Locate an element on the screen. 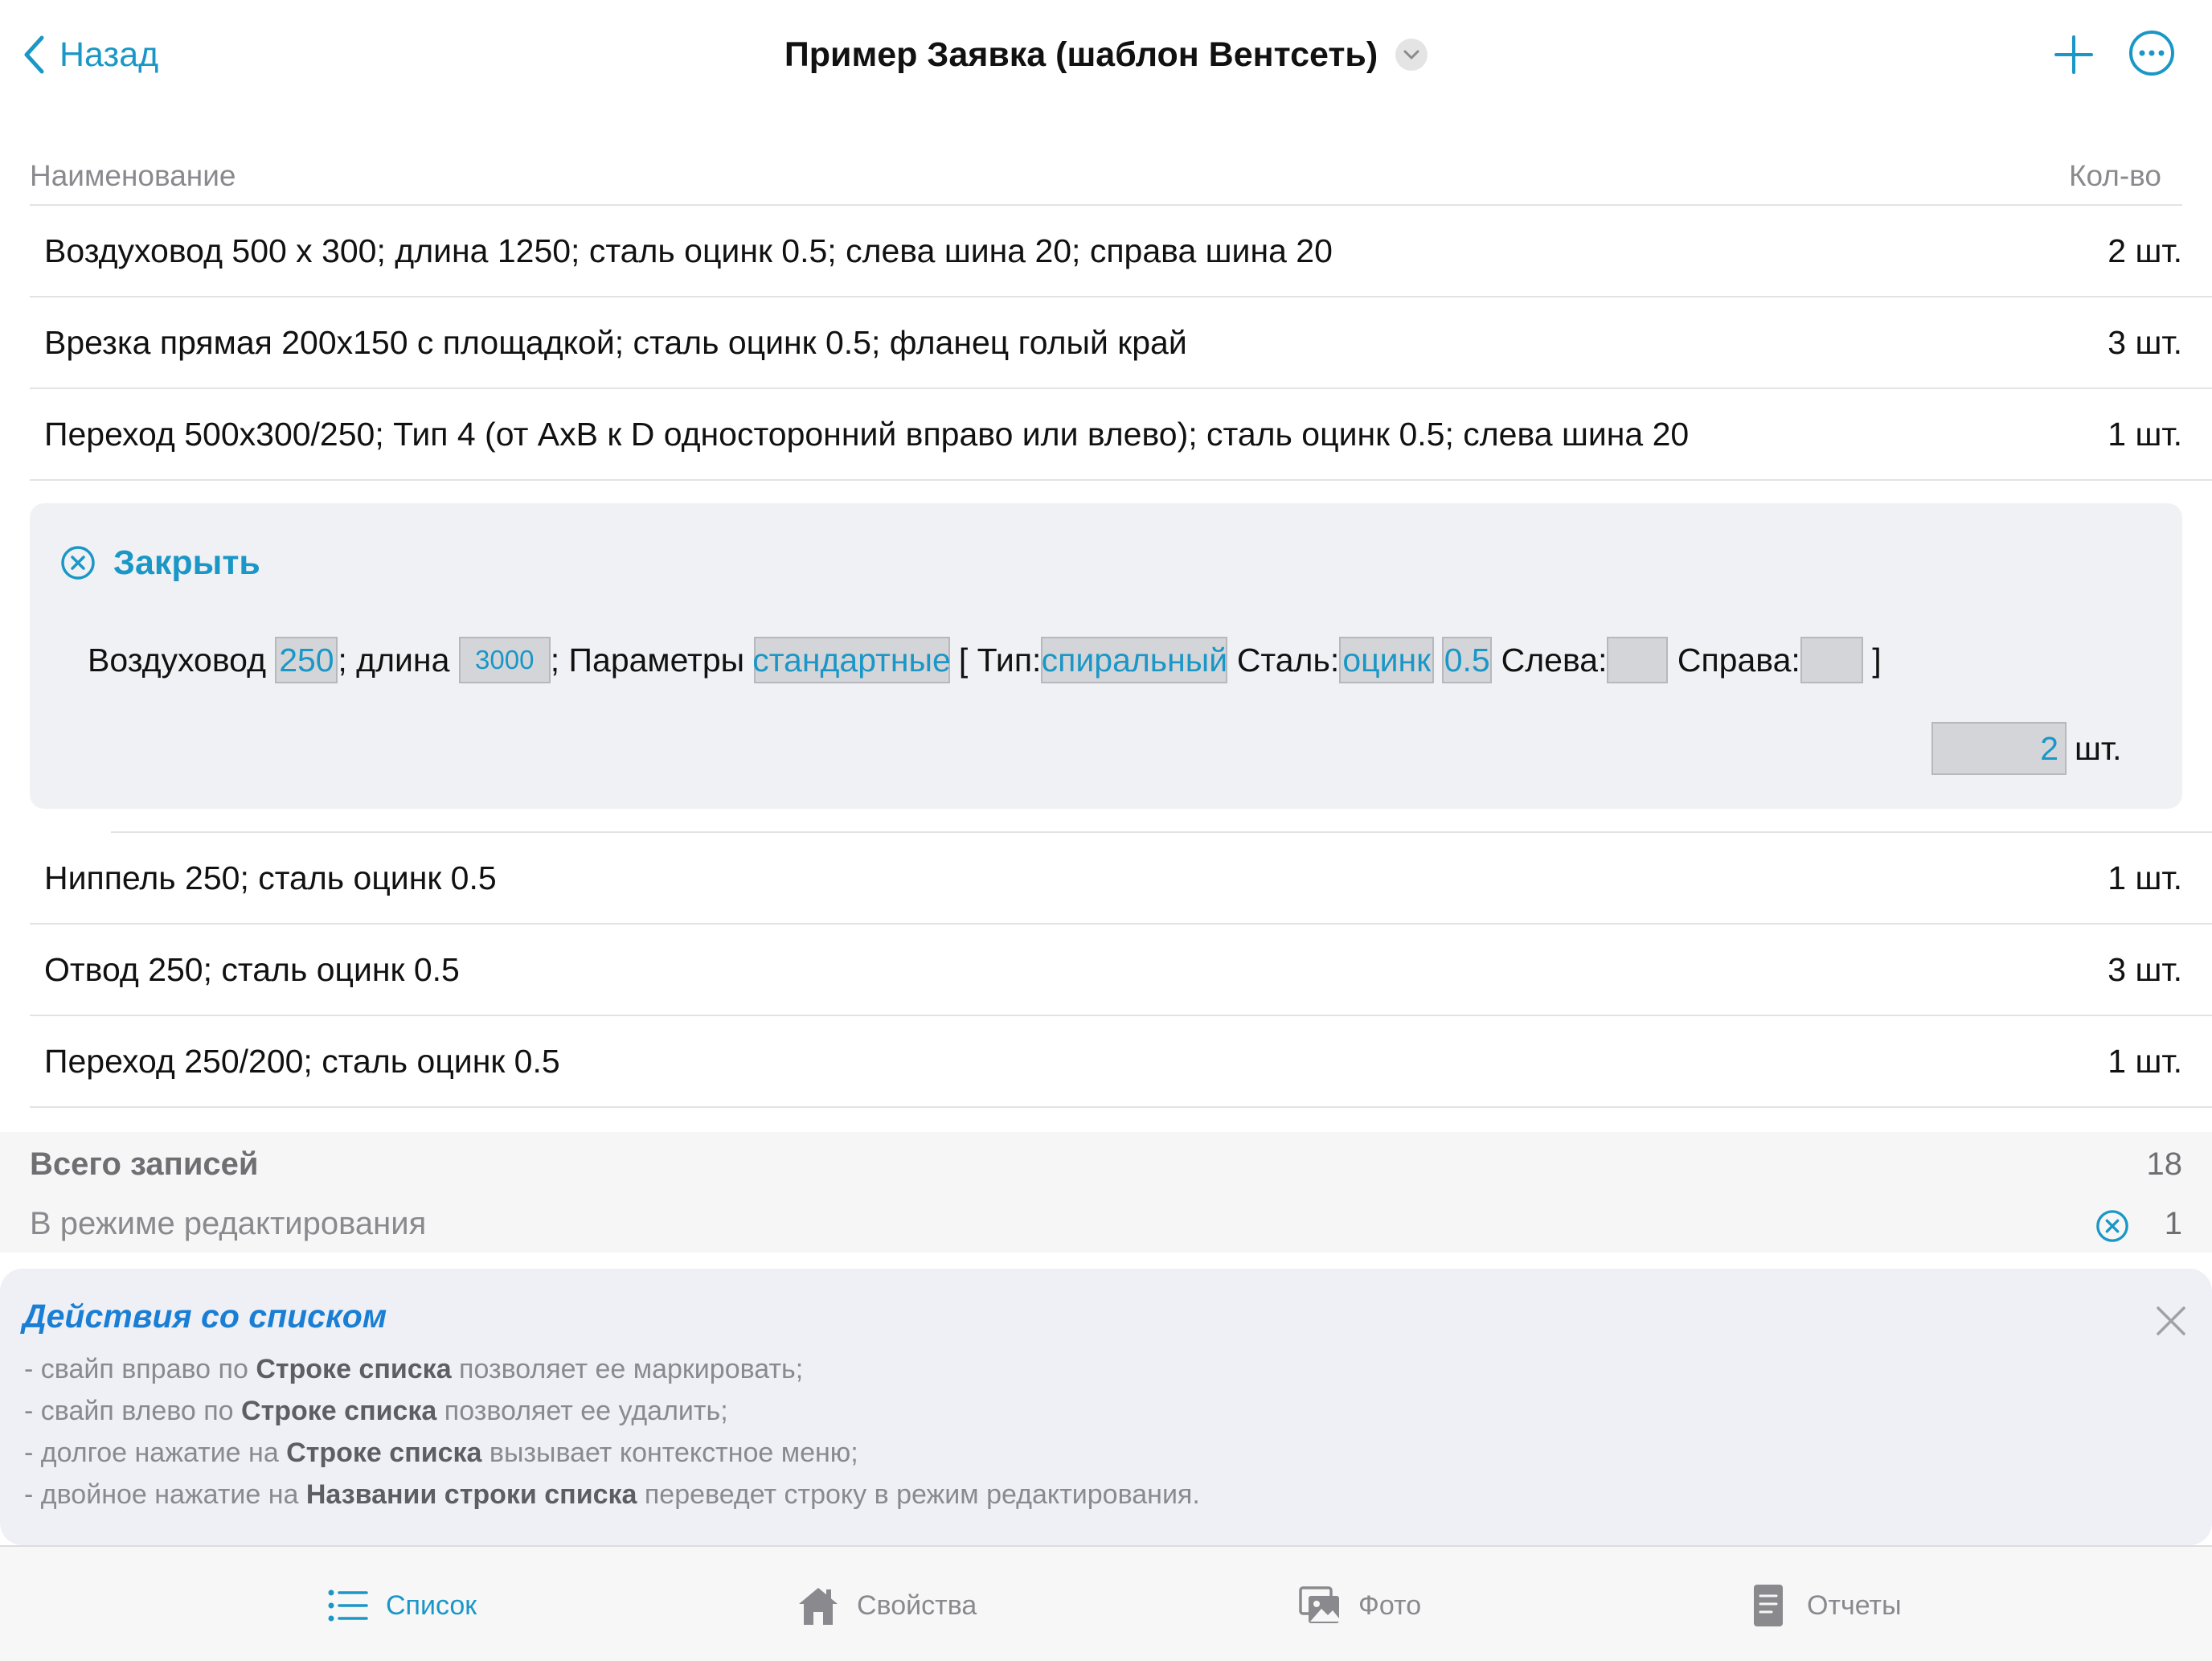  length-field: 3000 is located at coordinates (505, 660).